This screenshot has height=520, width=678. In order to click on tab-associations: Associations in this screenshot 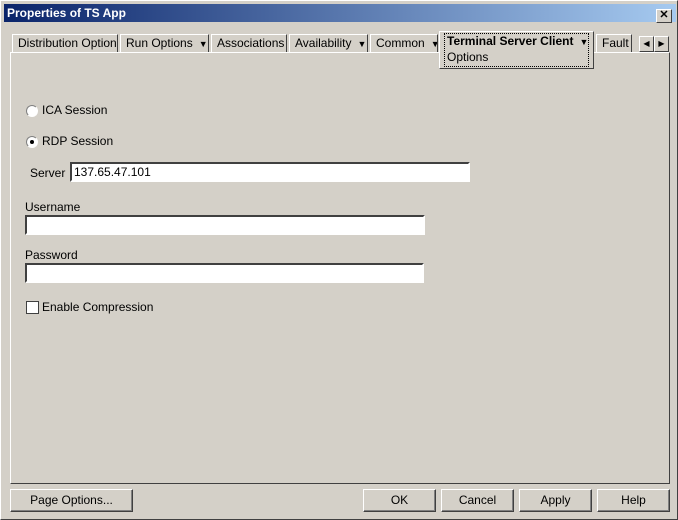, I will do `click(249, 43)`.